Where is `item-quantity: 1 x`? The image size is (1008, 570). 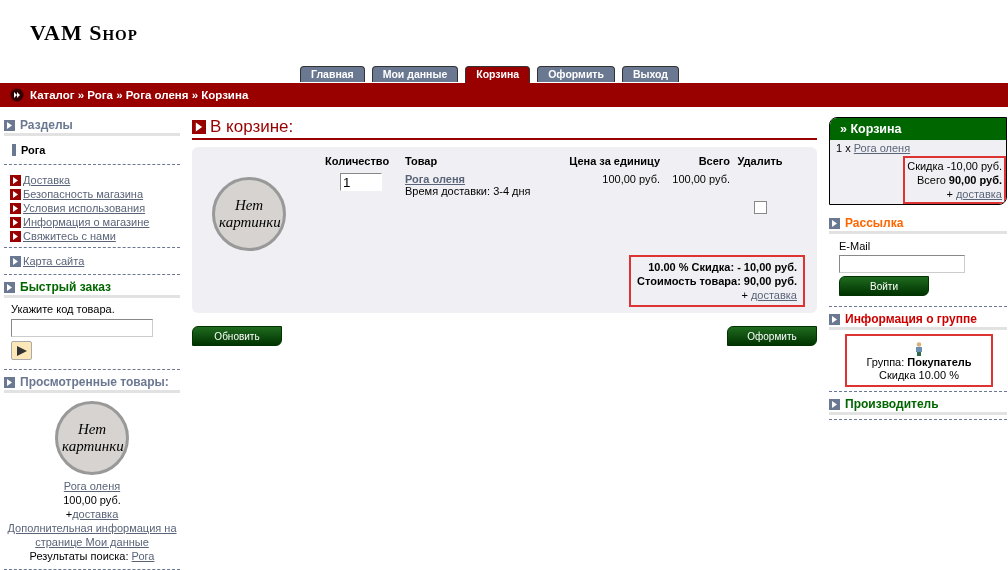 item-quantity: 1 x is located at coordinates (843, 148).